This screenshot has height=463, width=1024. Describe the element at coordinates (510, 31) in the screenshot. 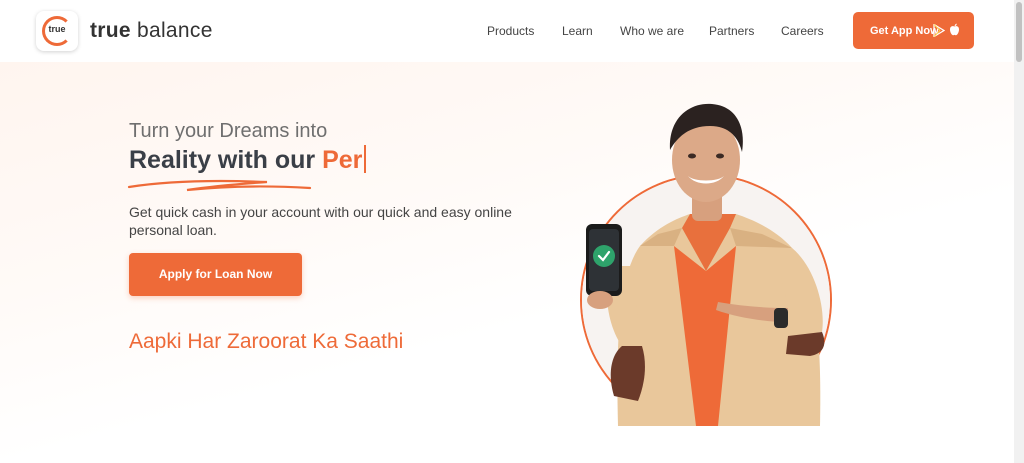

I see `nav-products: Products` at that location.